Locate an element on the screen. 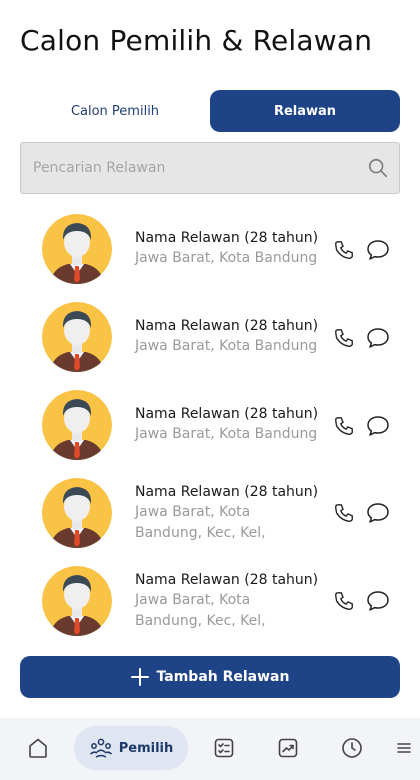 This screenshot has width=420, height=780. nav-checklist is located at coordinates (224, 748).